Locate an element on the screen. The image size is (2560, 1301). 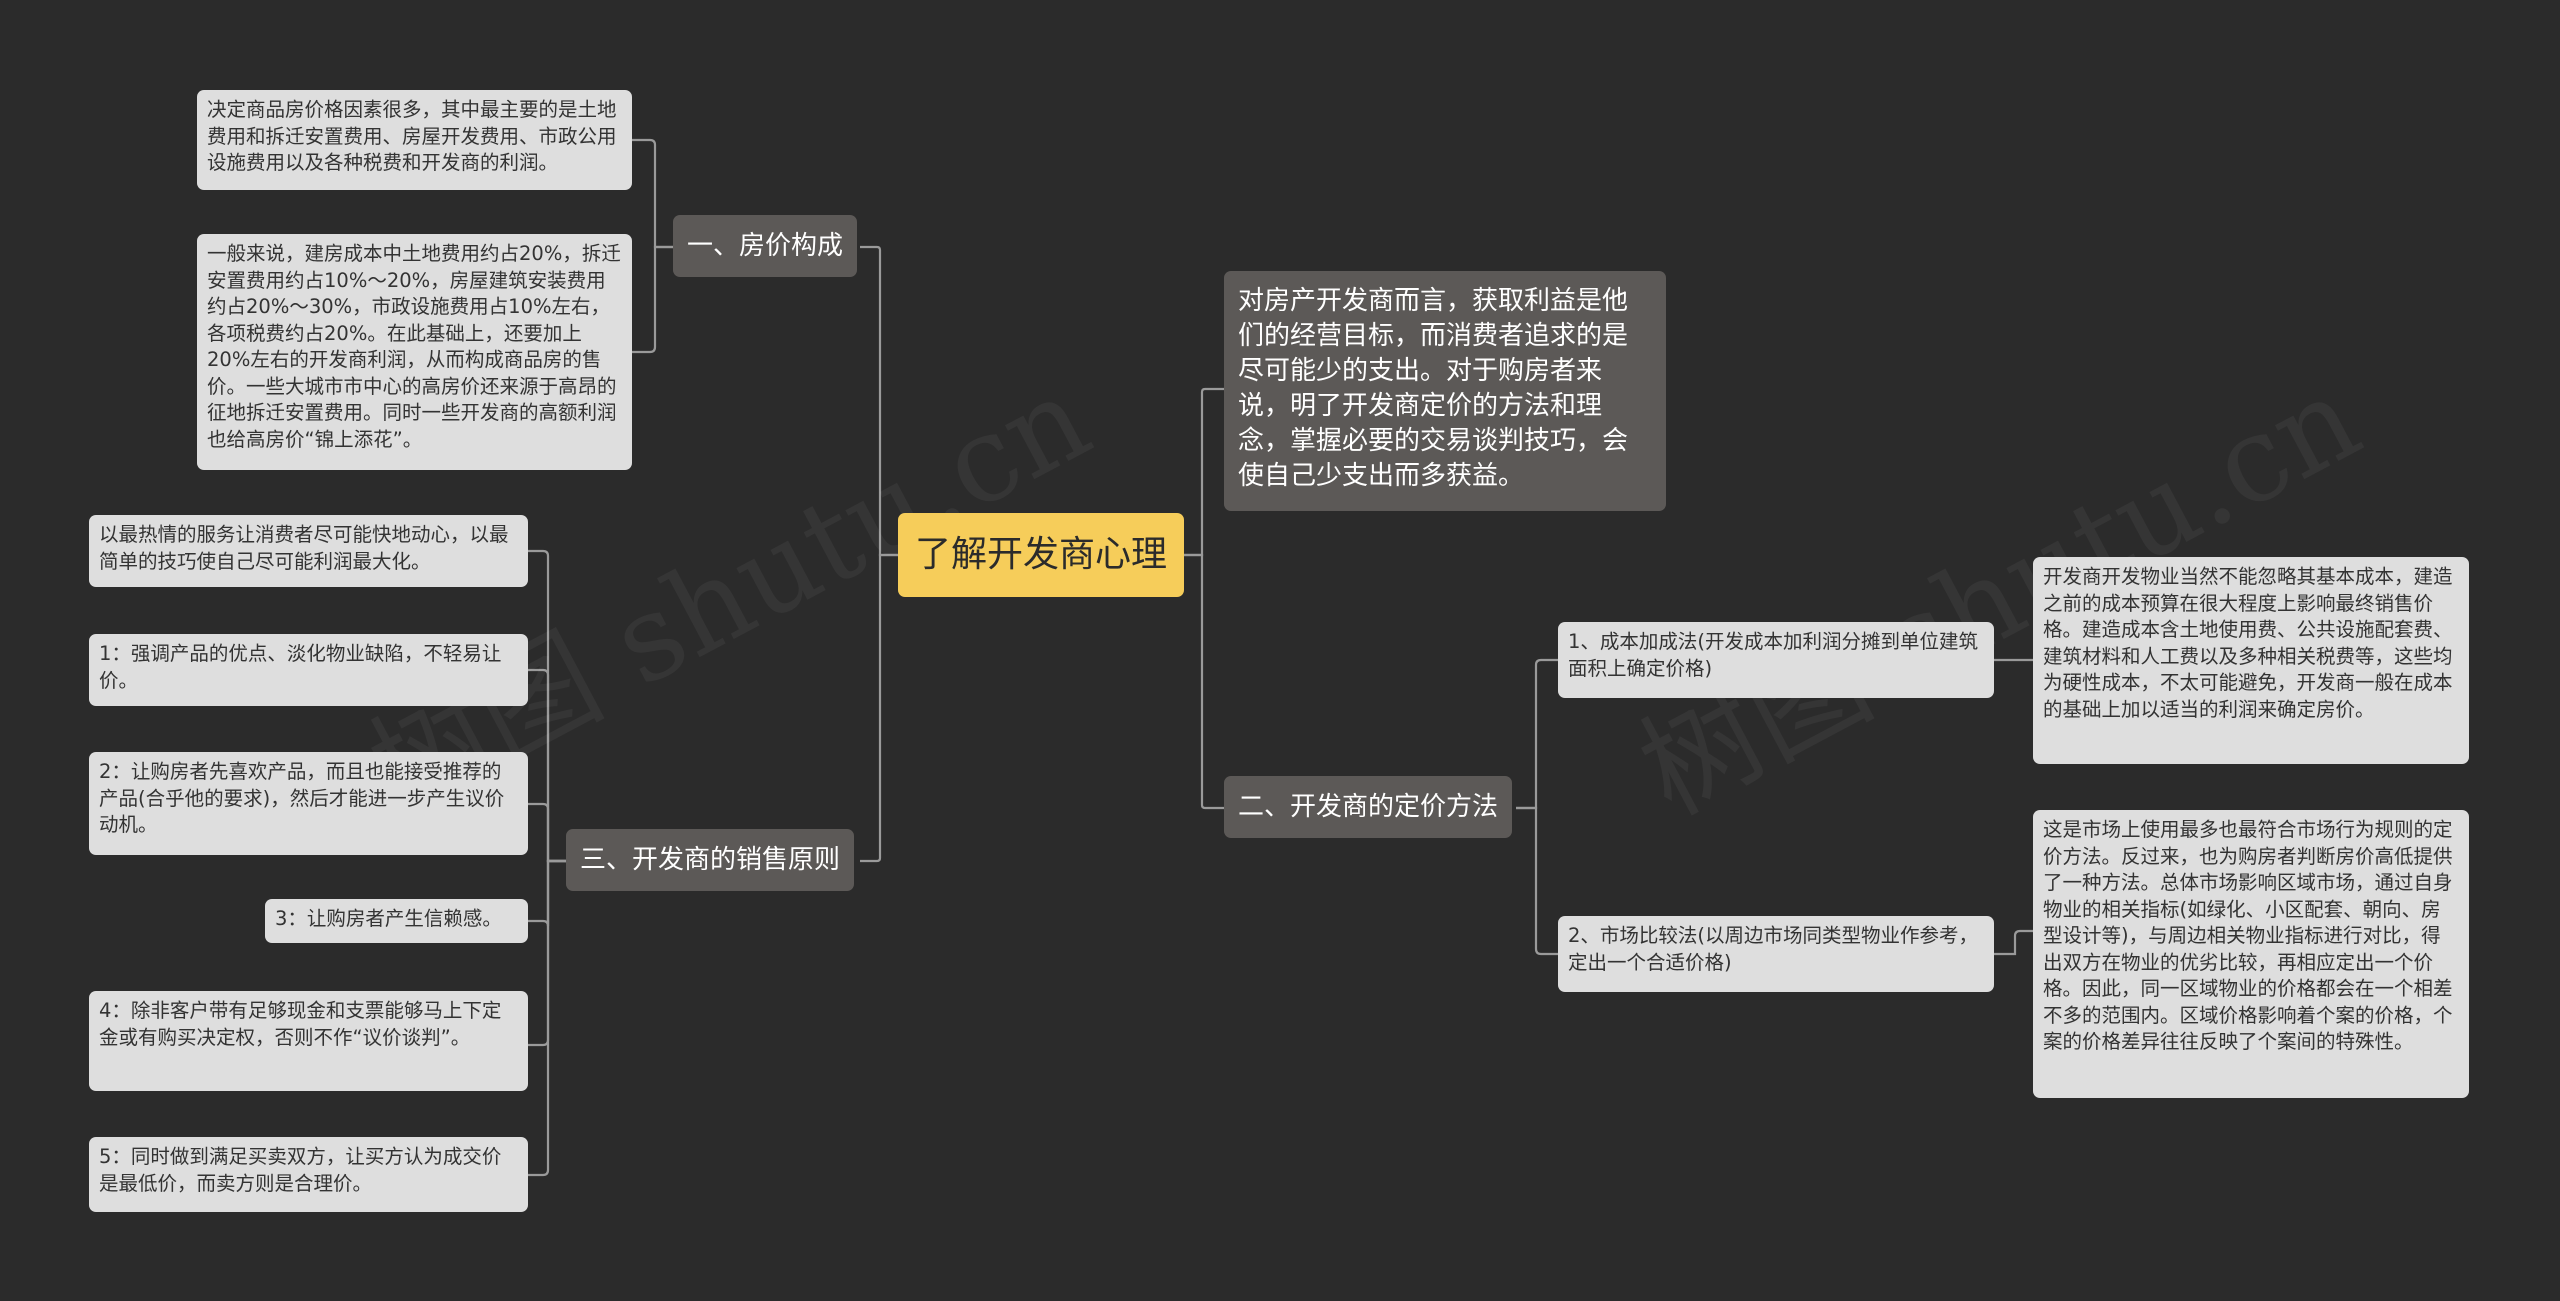
root-topic: 了解开发商心理 is located at coordinates (1041, 555).